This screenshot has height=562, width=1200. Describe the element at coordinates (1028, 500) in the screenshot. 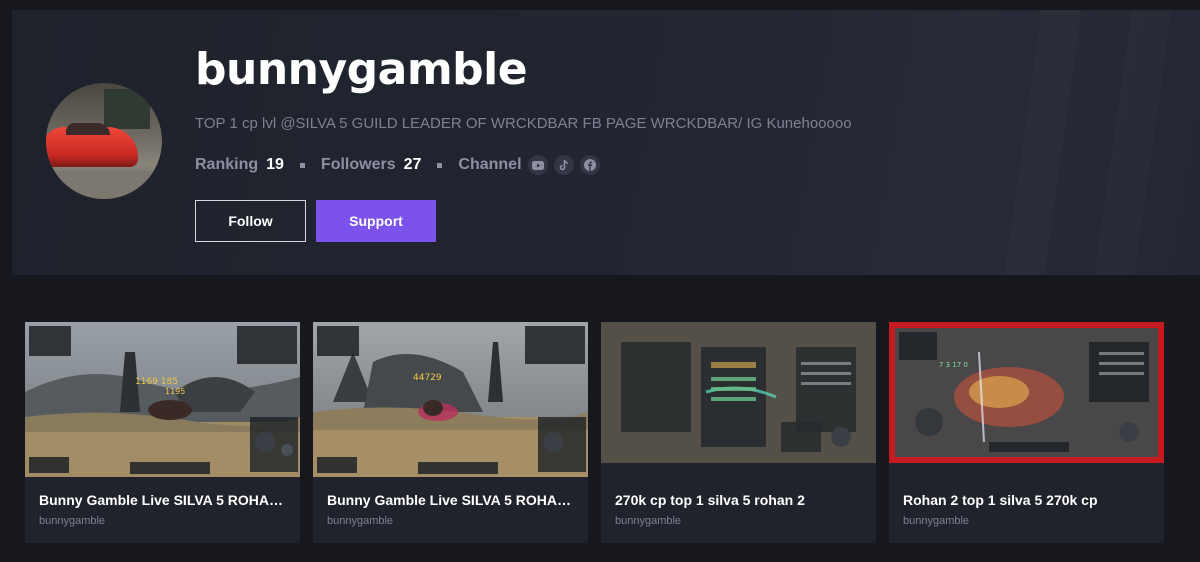

I see `video-title: Rohan 2 top 1 silva 5 270k cp` at that location.